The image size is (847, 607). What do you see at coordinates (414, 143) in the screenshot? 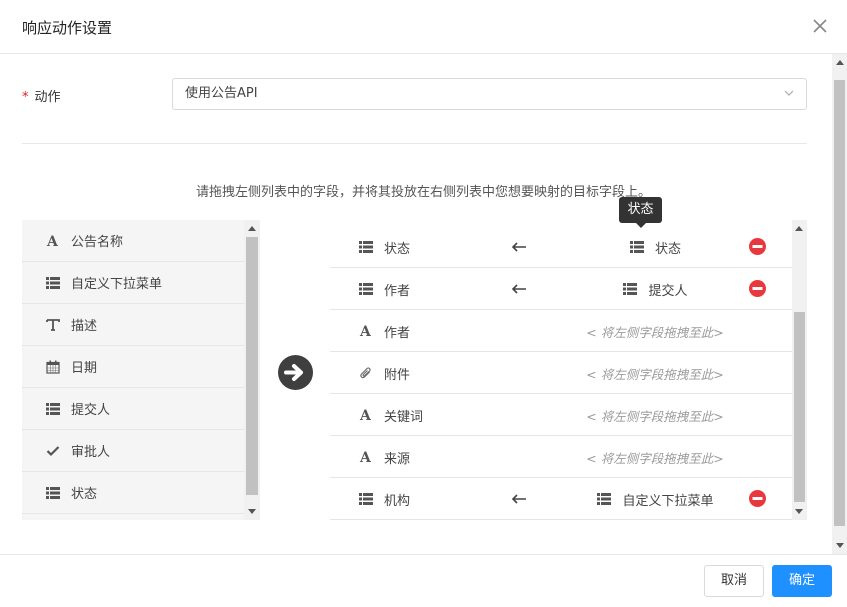
I see `divider` at bounding box center [414, 143].